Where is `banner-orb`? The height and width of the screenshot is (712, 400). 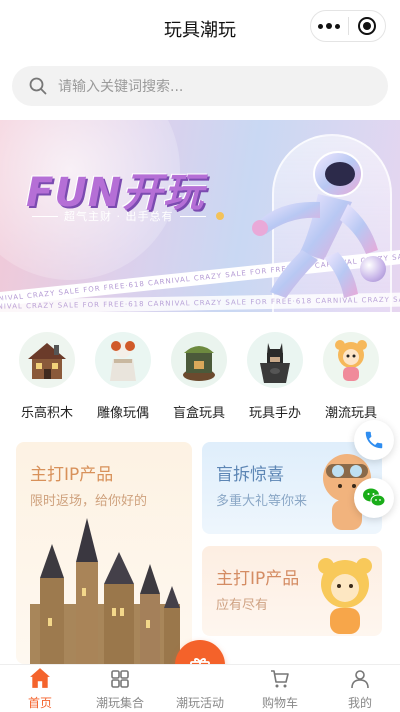 banner-orb is located at coordinates (373, 269).